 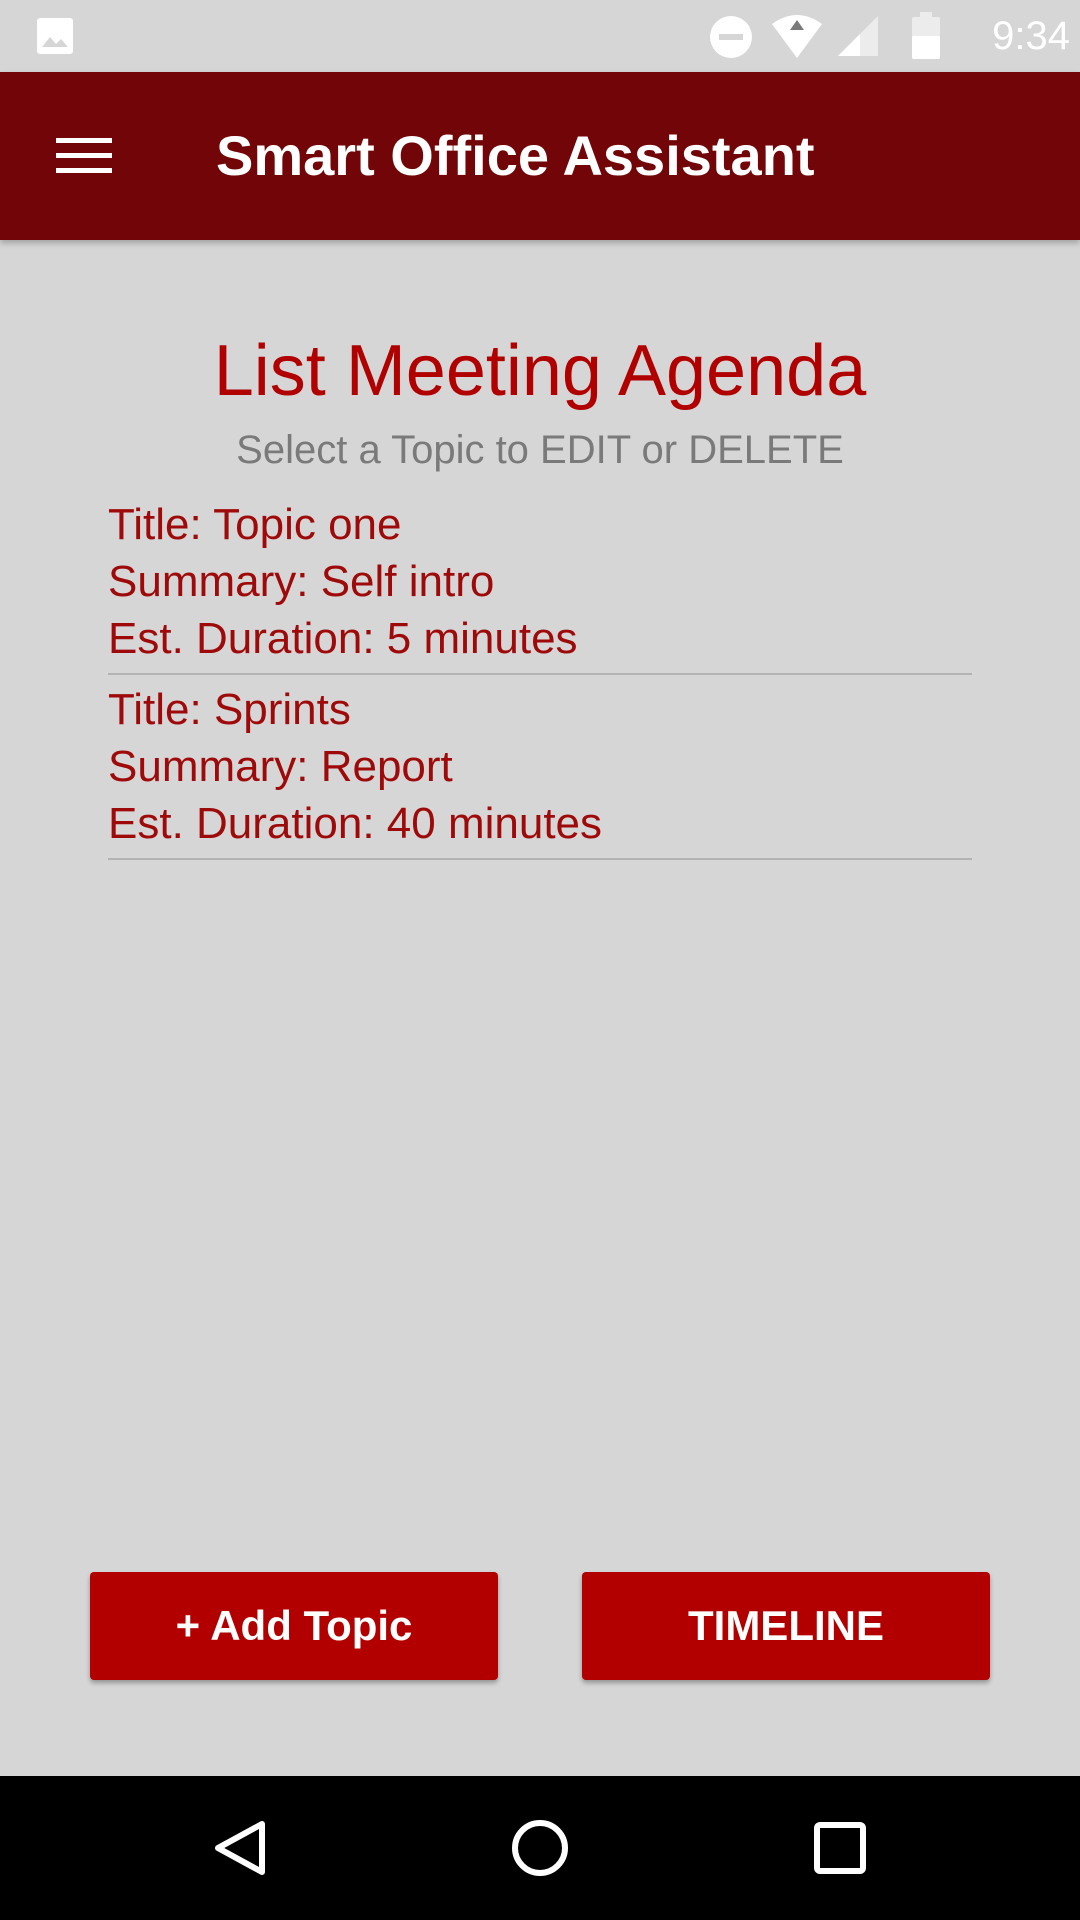 I want to click on recents-icon, so click(x=840, y=1848).